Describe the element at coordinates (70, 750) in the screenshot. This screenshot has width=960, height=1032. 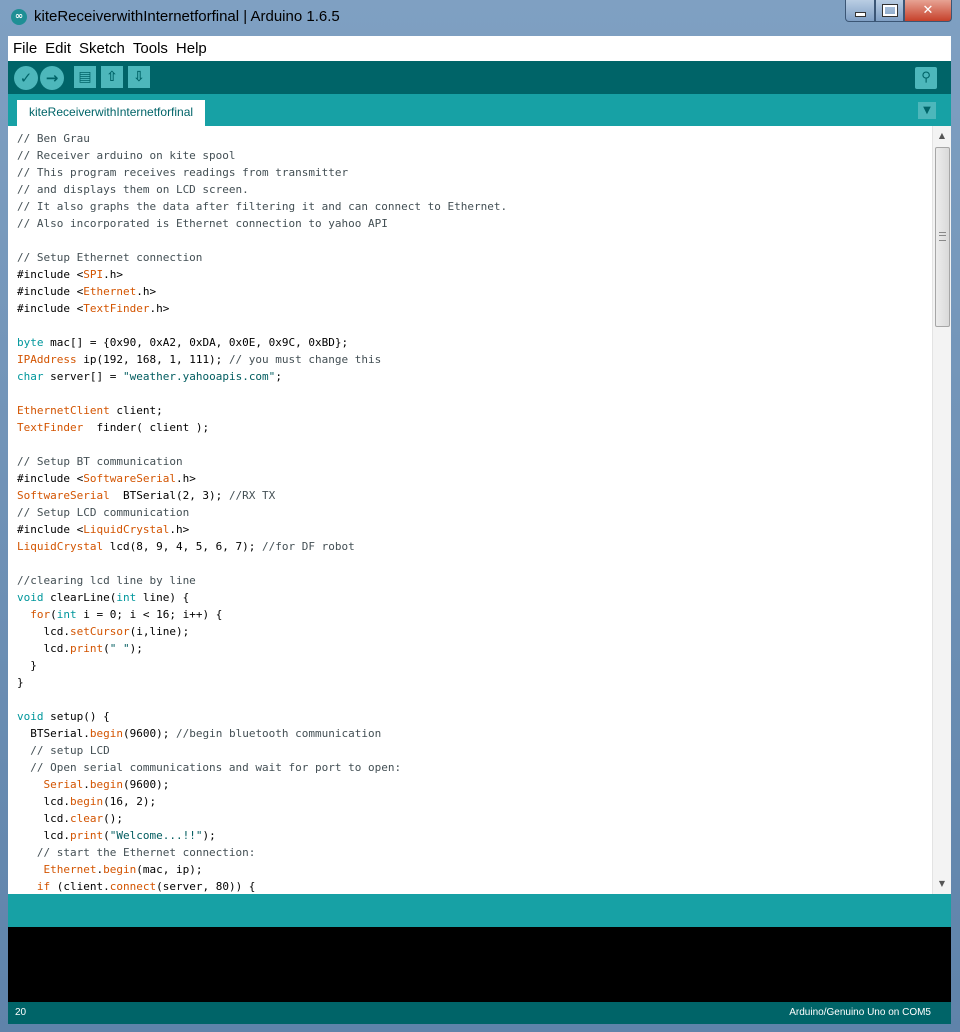
I see `code-token: // setup LCD` at that location.